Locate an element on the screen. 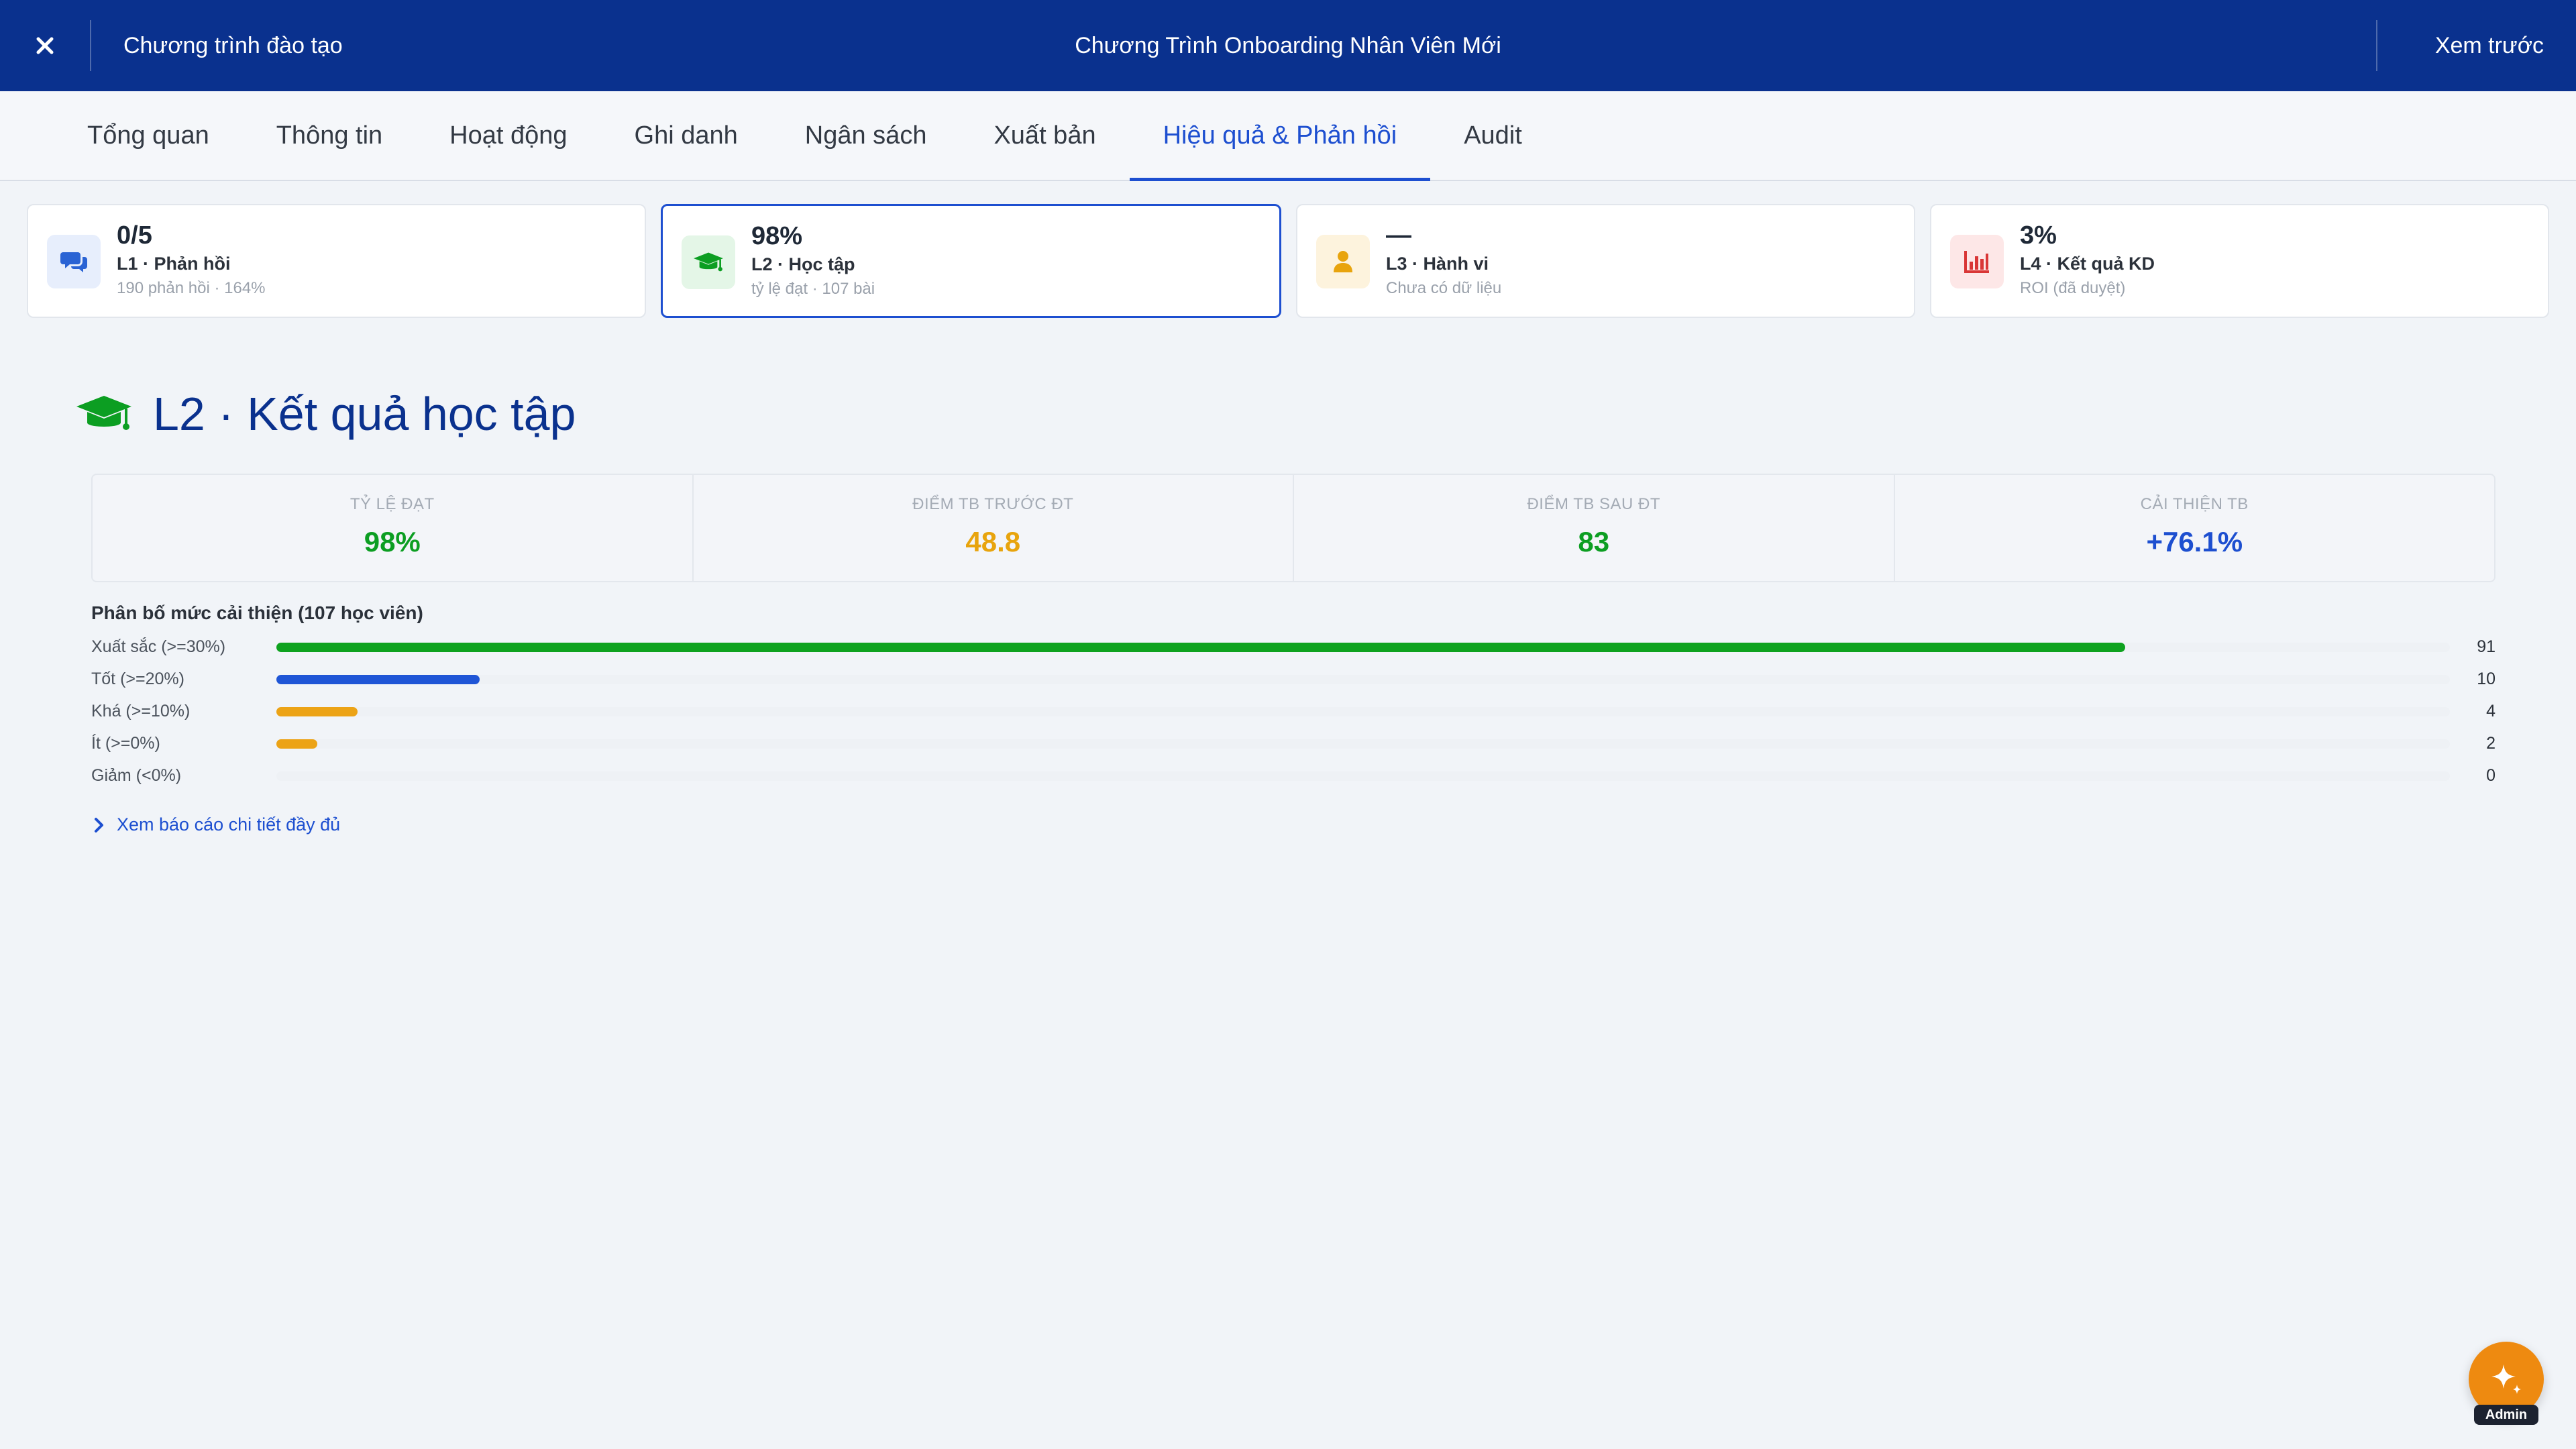  kpi-card-l1: 0/5 L1 · Phản hồi 190 phản hồi · 164% is located at coordinates (336, 261).